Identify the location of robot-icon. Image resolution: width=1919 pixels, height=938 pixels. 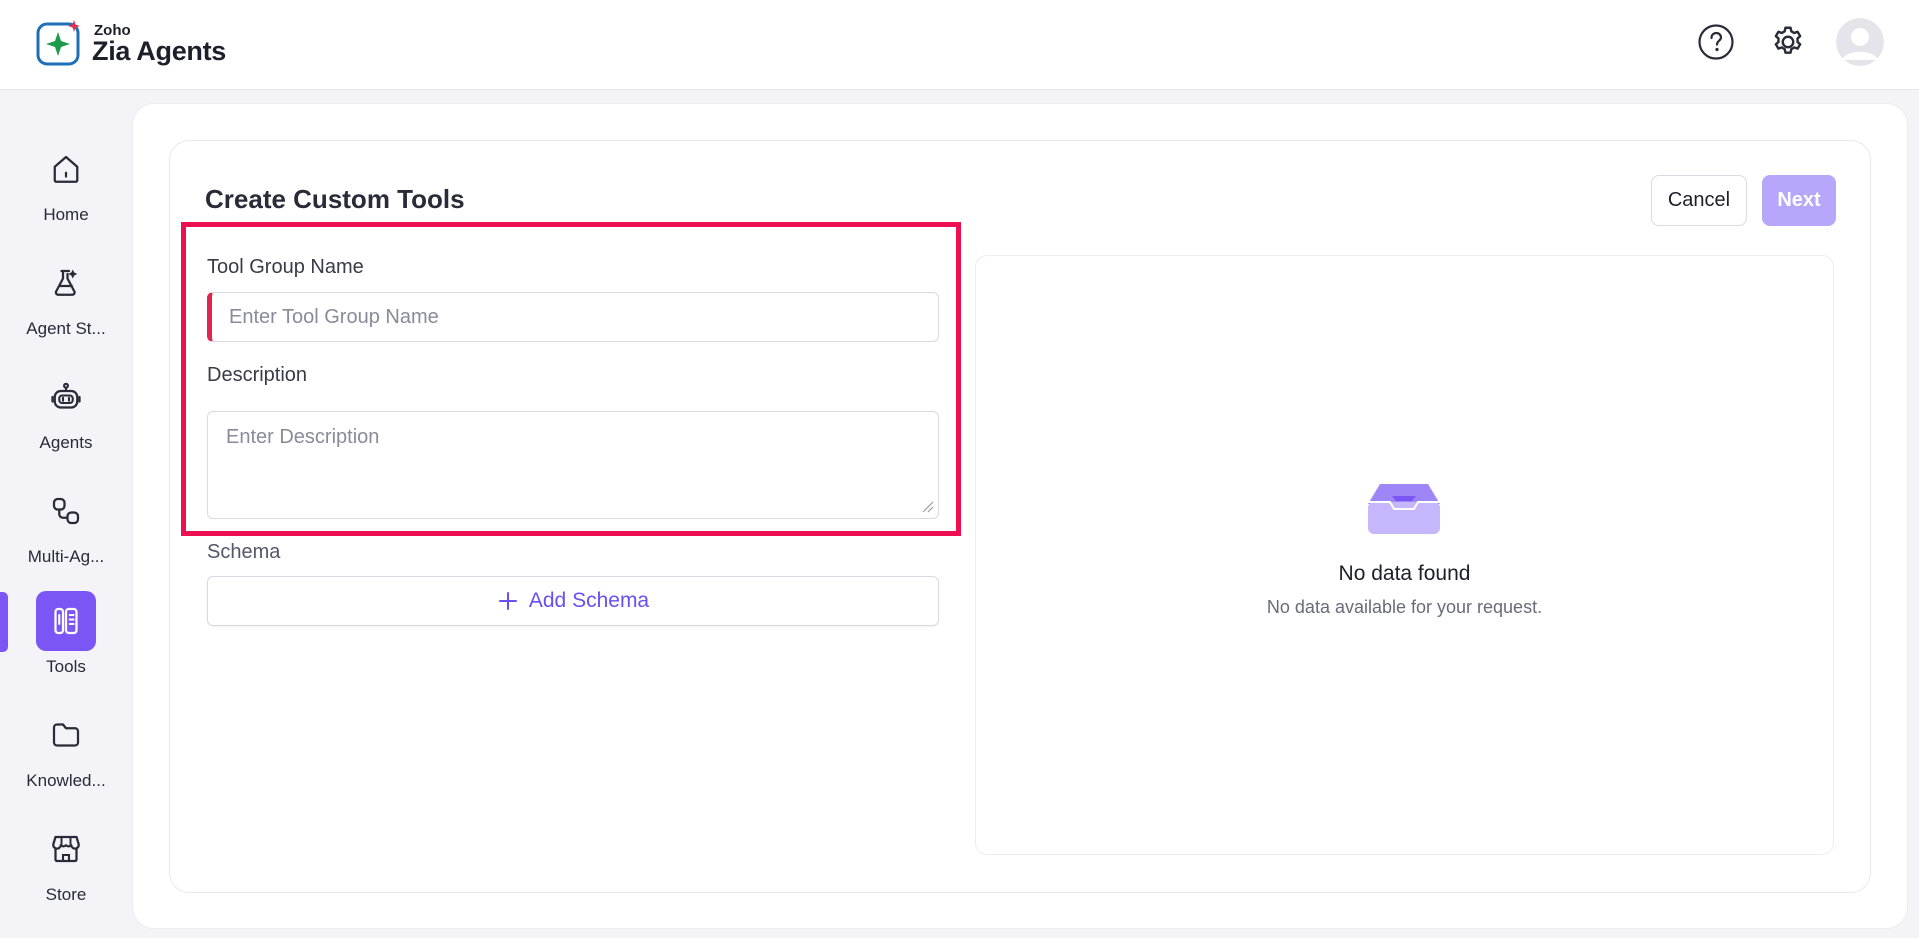
(66, 397).